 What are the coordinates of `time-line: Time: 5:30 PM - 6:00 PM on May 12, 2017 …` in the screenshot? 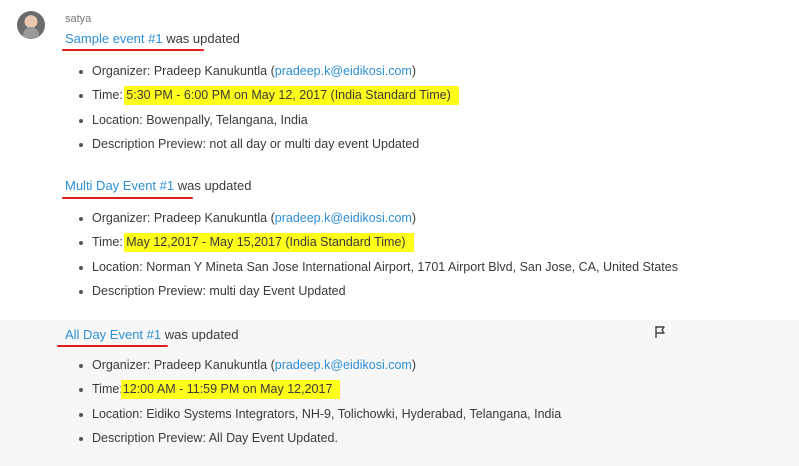 It's located at (229, 97).